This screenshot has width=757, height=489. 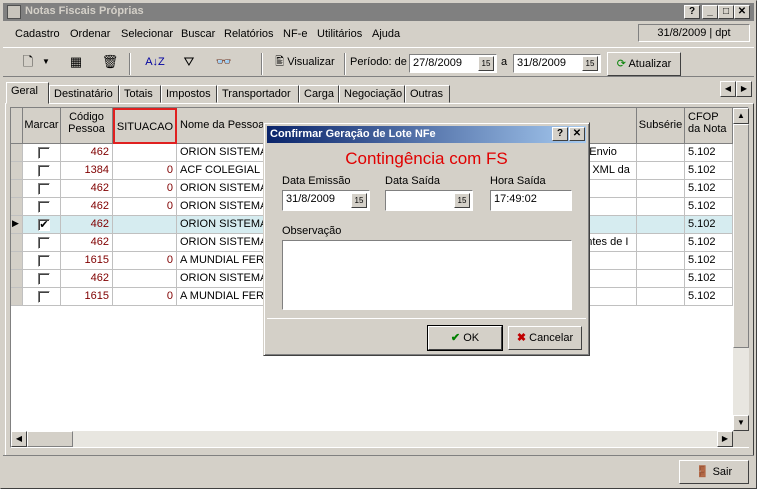 What do you see at coordinates (84, 11) in the screenshot?
I see `window-title: Notas Fiscais Próprias` at bounding box center [84, 11].